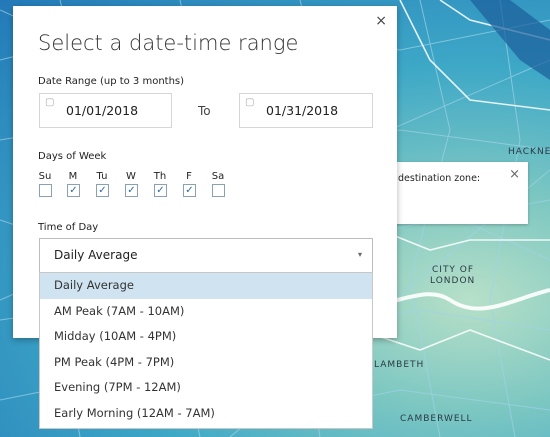 The width and height of the screenshot is (550, 437). I want to click on day-checkbox-sunday, so click(45, 190).